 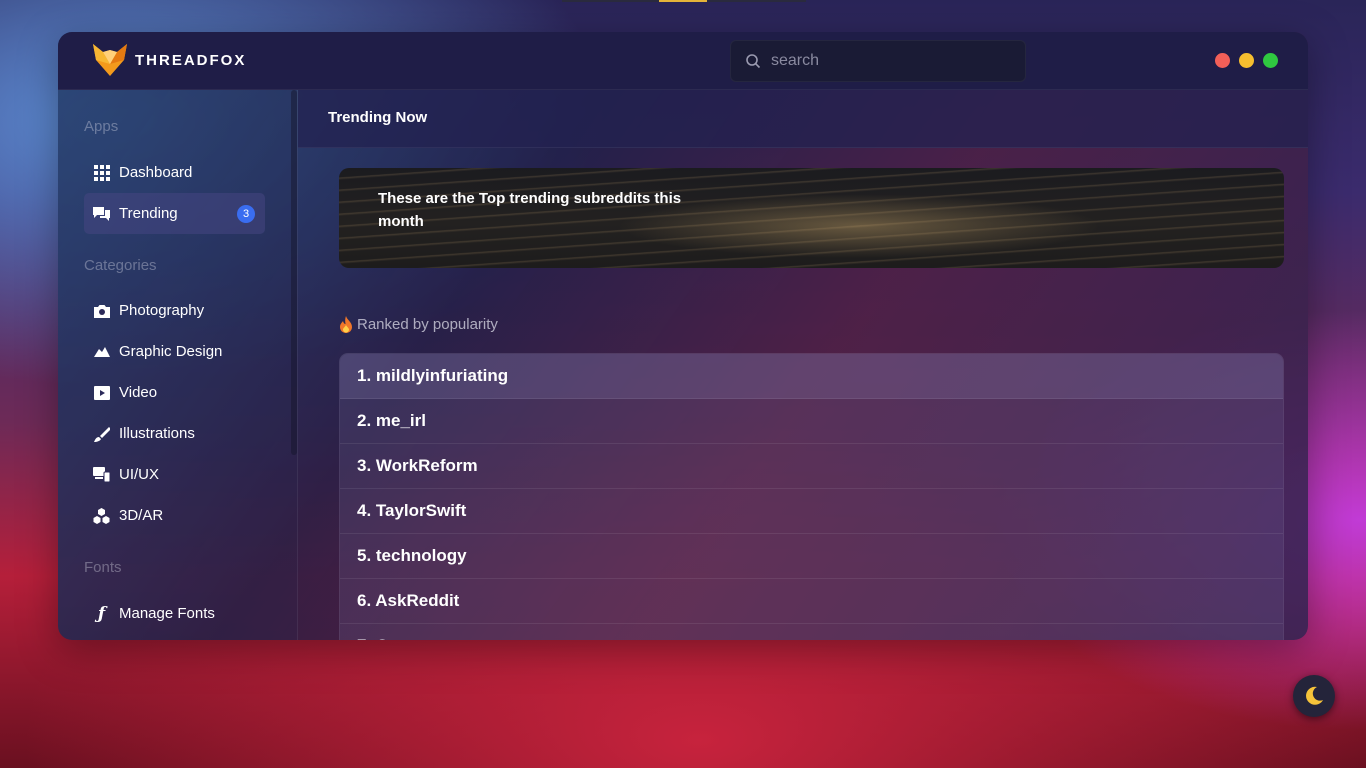 What do you see at coordinates (174, 392) in the screenshot?
I see `sidebar-item-video: Video` at bounding box center [174, 392].